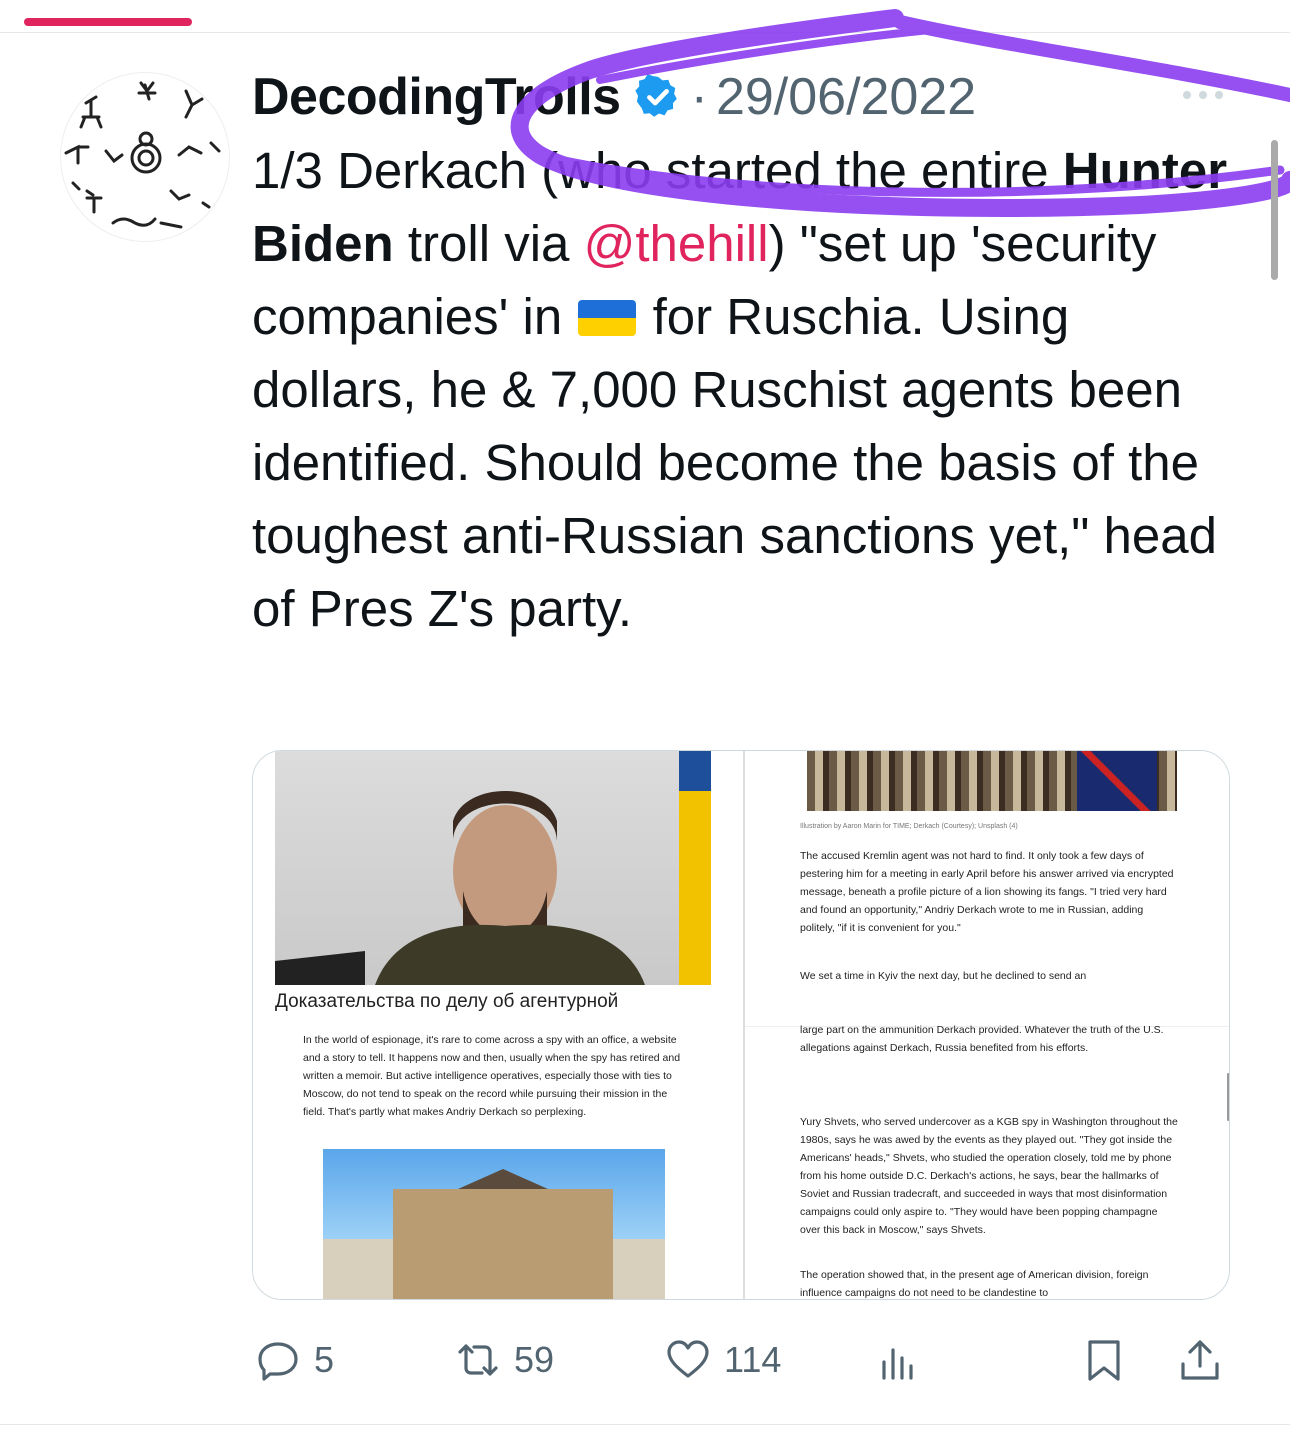 The image size is (1290, 1429). I want to click on tweet-text-part: 1/3 Derkach (who started the entire, so click(657, 170).